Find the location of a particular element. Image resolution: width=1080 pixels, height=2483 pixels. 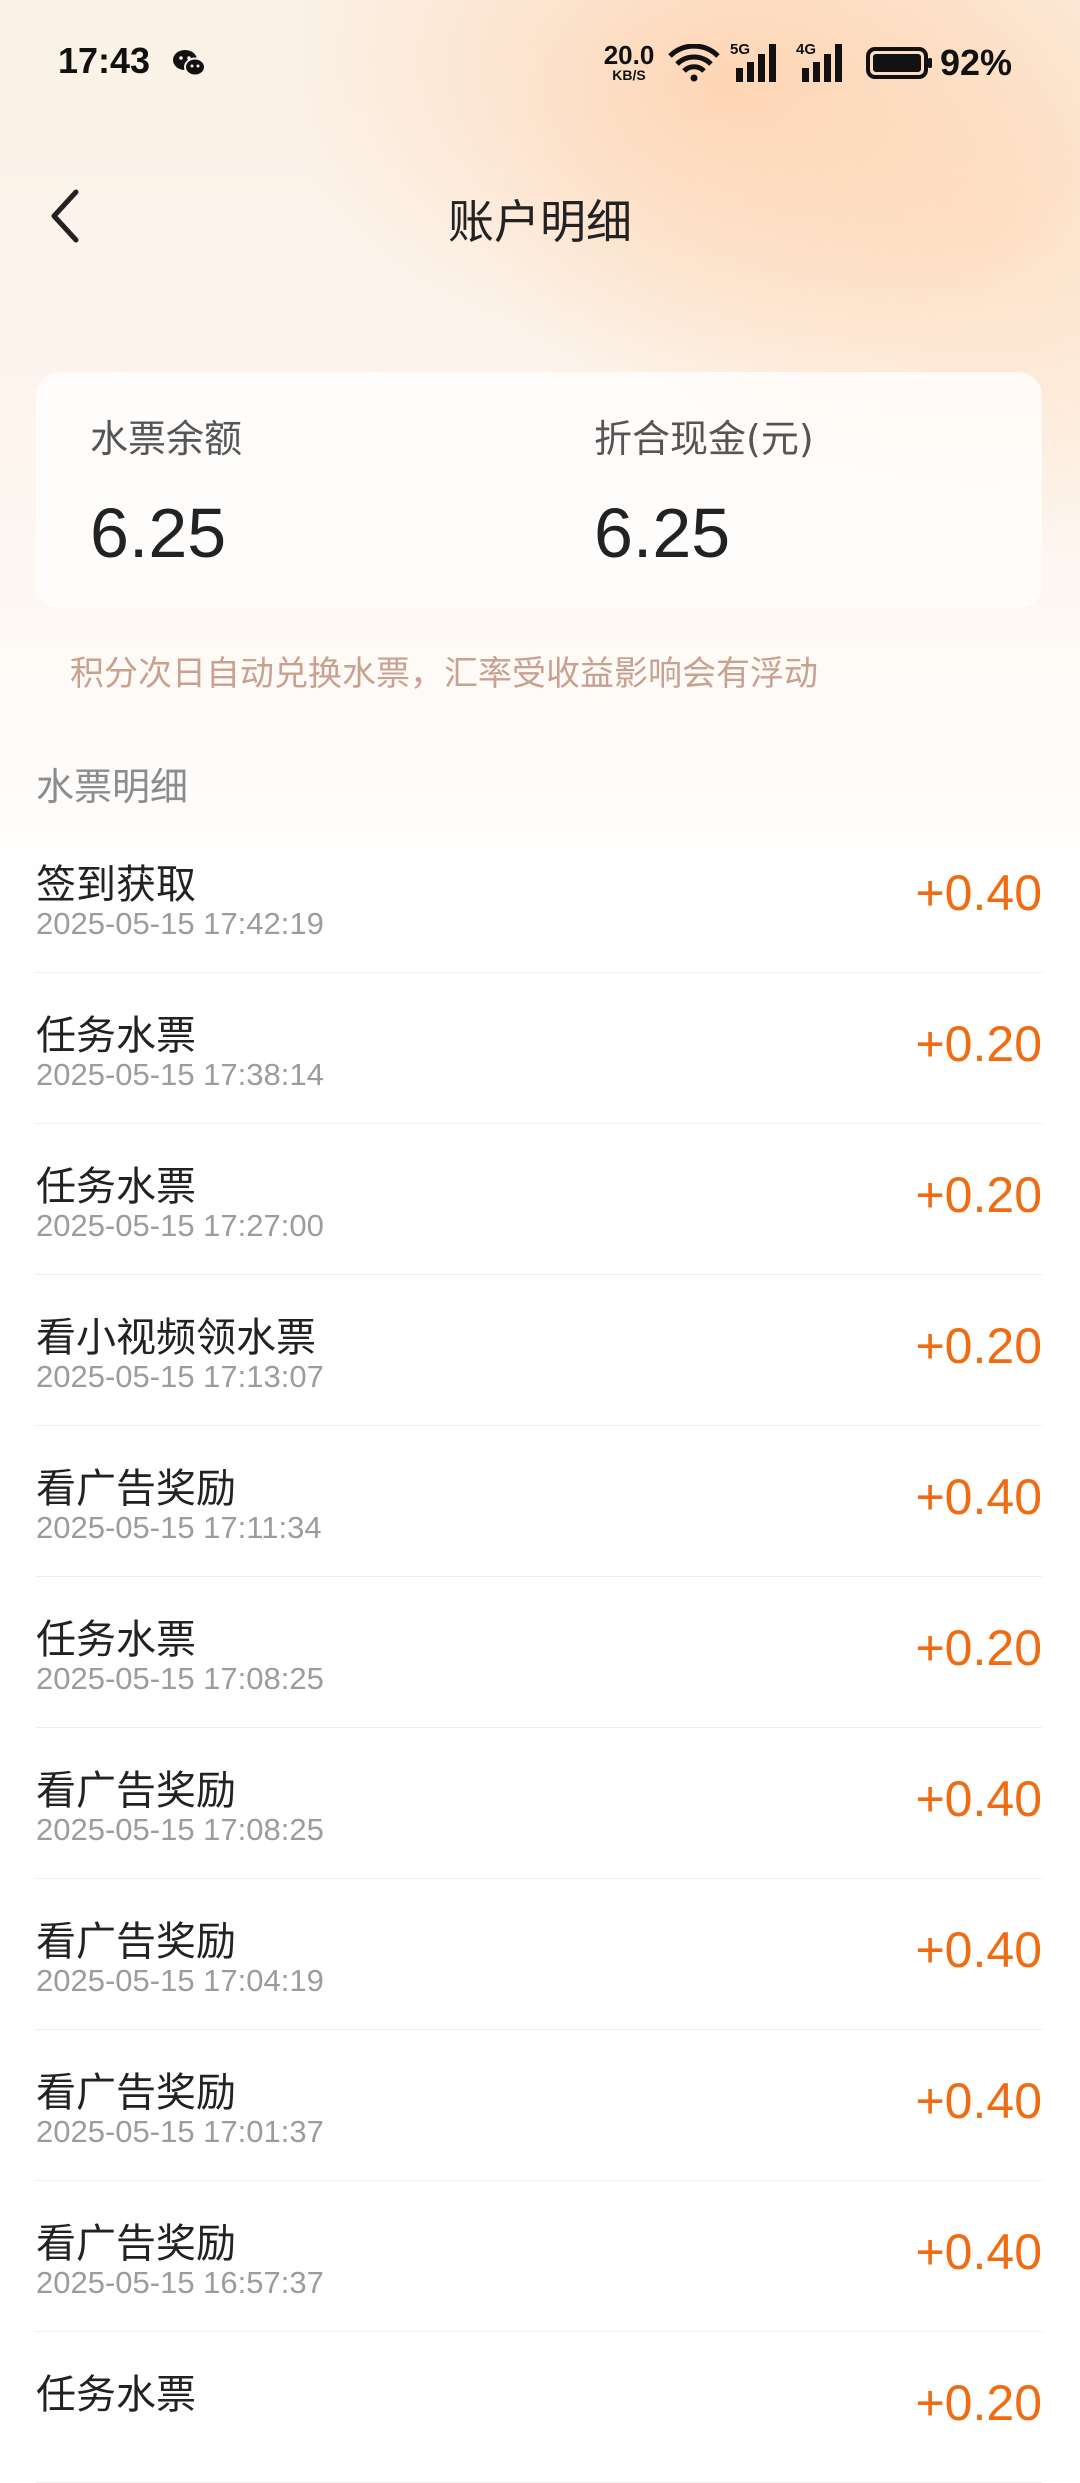

balance-card: 水票余额 6.25 折合现金(元) 6.25 is located at coordinates (539, 490).